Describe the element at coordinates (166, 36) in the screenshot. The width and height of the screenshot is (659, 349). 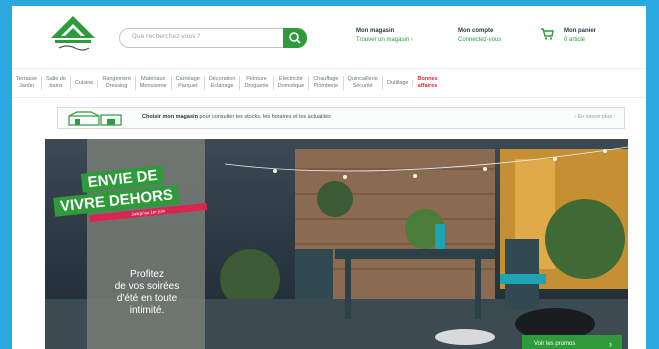
I see `search-input: Que recherchez-vous ?` at that location.